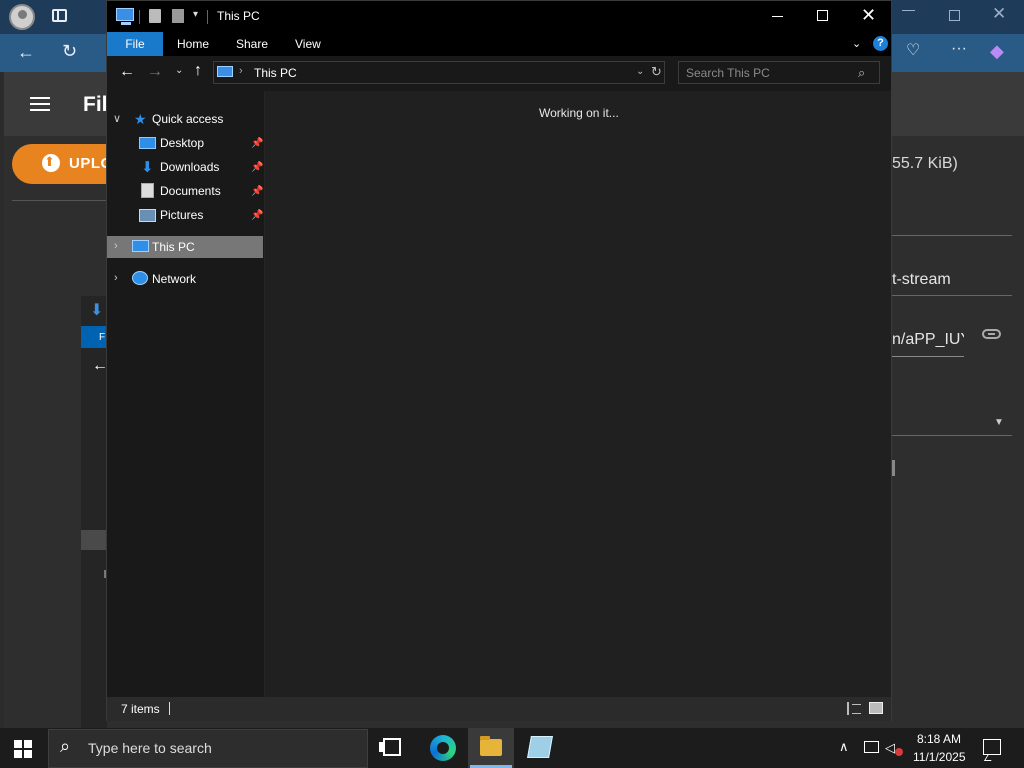  Describe the element at coordinates (117, 118) in the screenshot. I see `chevron-down-icon: ∨` at that location.